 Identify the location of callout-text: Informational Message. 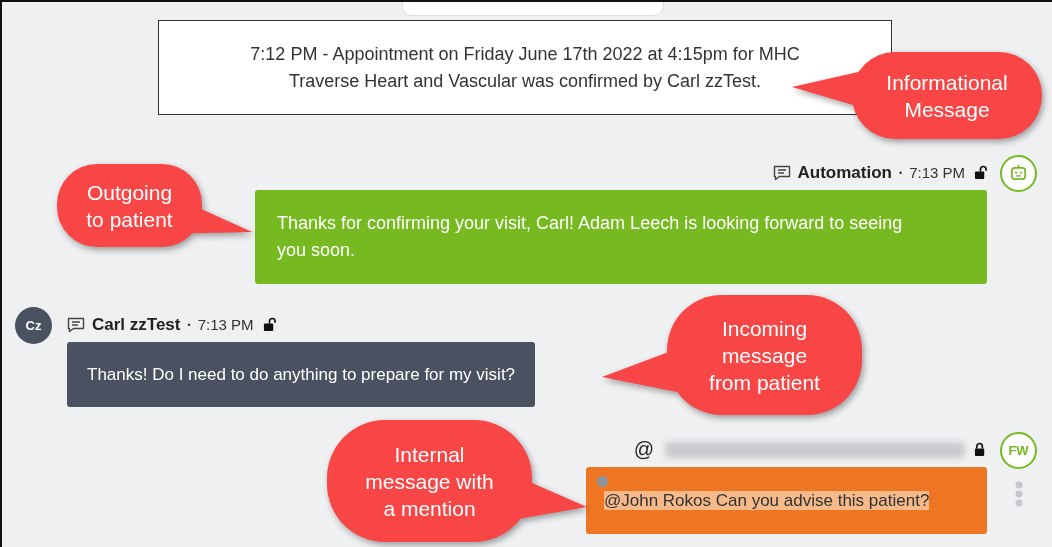
(947, 96).